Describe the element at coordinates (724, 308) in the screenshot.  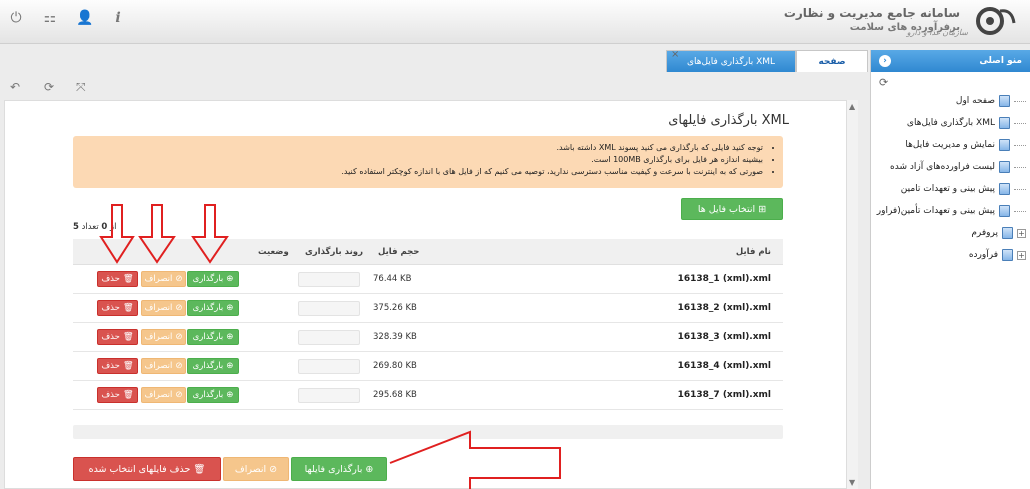
I see `file-name: 16138_2 (xml).xml` at that location.